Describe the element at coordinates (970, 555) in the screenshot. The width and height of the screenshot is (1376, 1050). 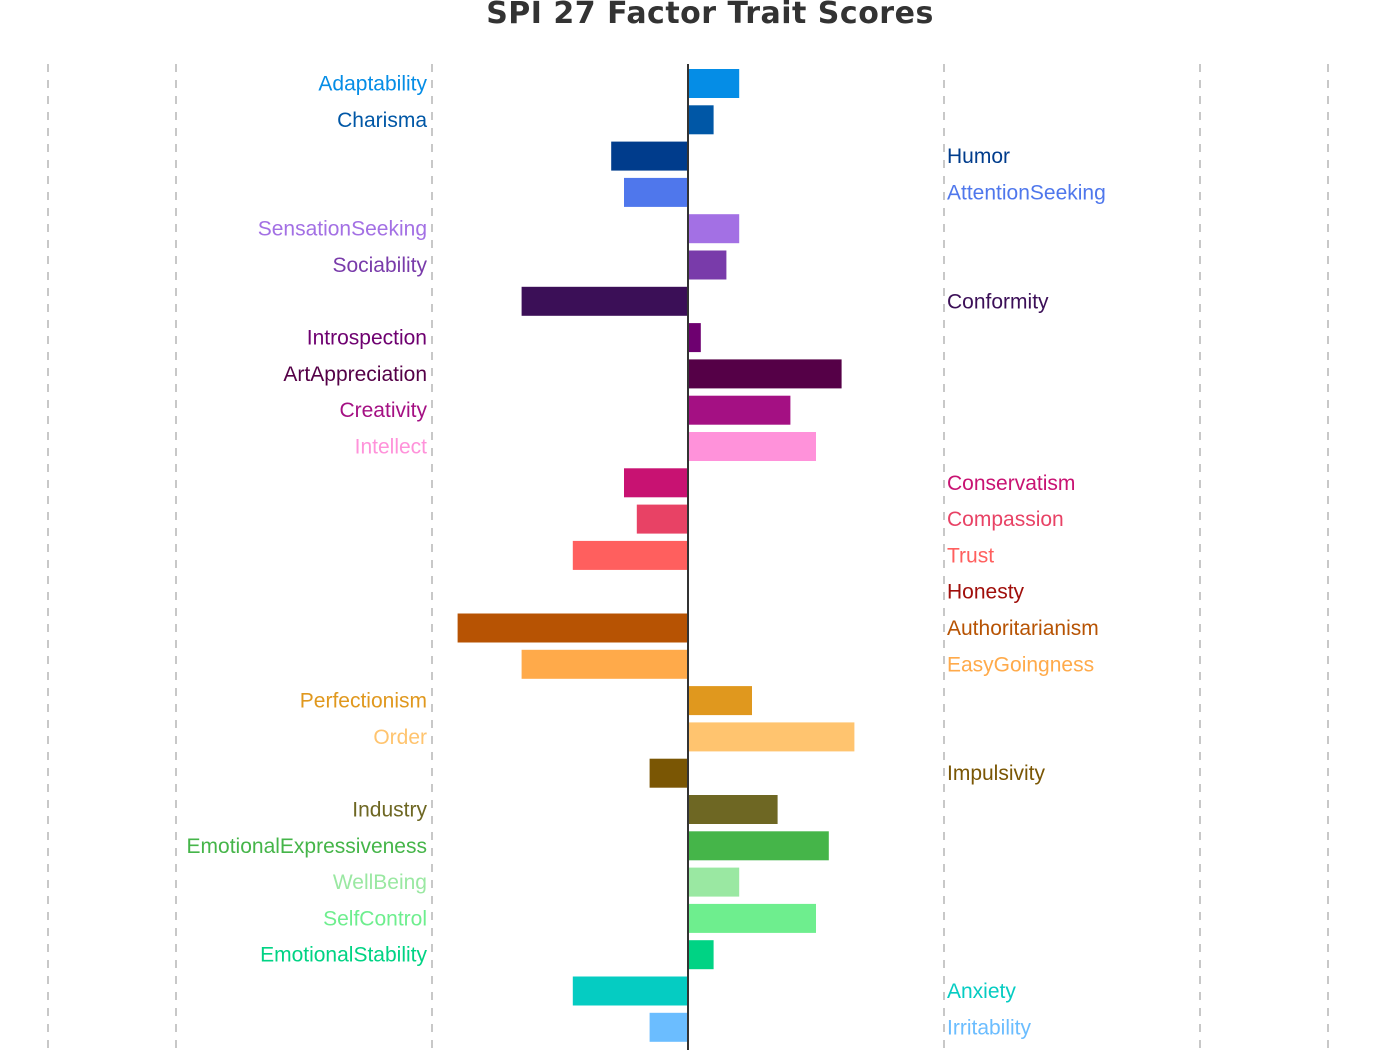
I see `category-label: Trust` at that location.